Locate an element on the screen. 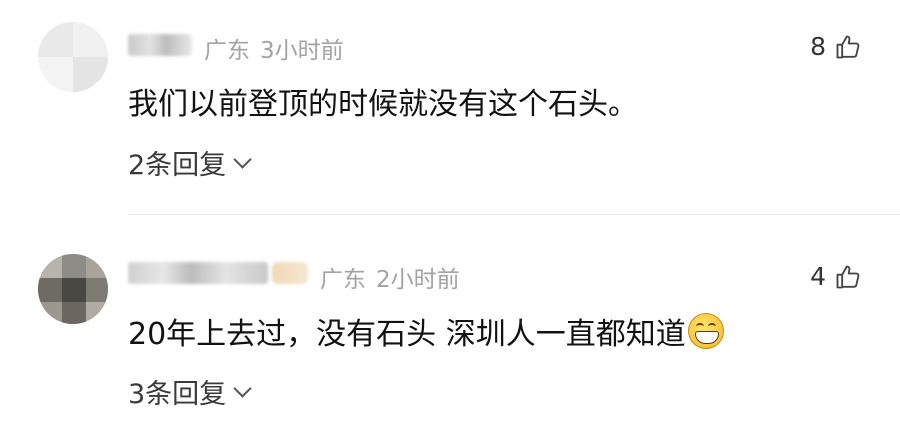 This screenshot has height=437, width=900. location-label: 广东 is located at coordinates (343, 280).